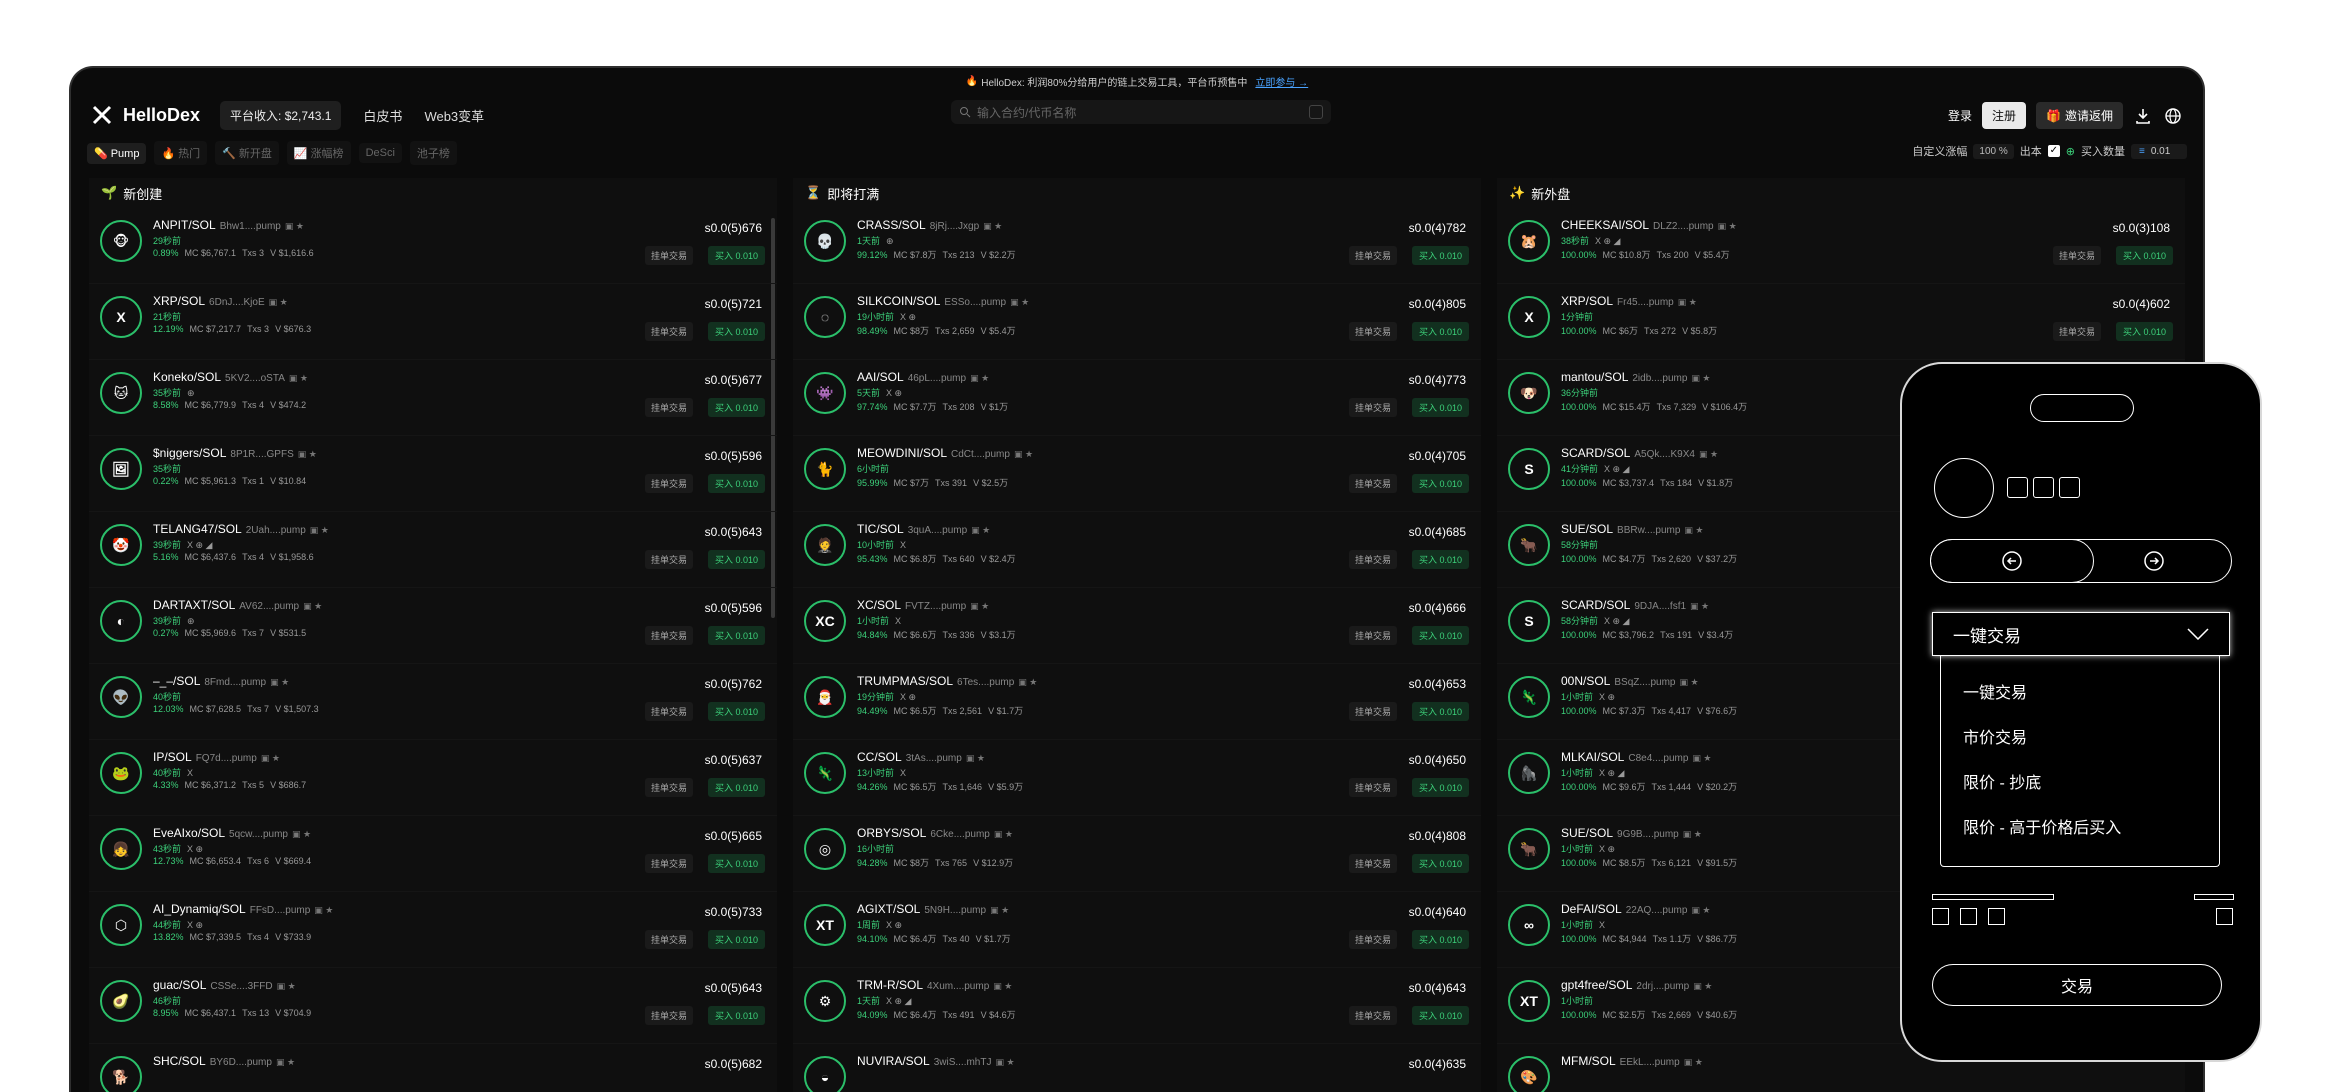  Describe the element at coordinates (2080, 735) in the screenshot. I see `option-market: 市价交易` at that location.